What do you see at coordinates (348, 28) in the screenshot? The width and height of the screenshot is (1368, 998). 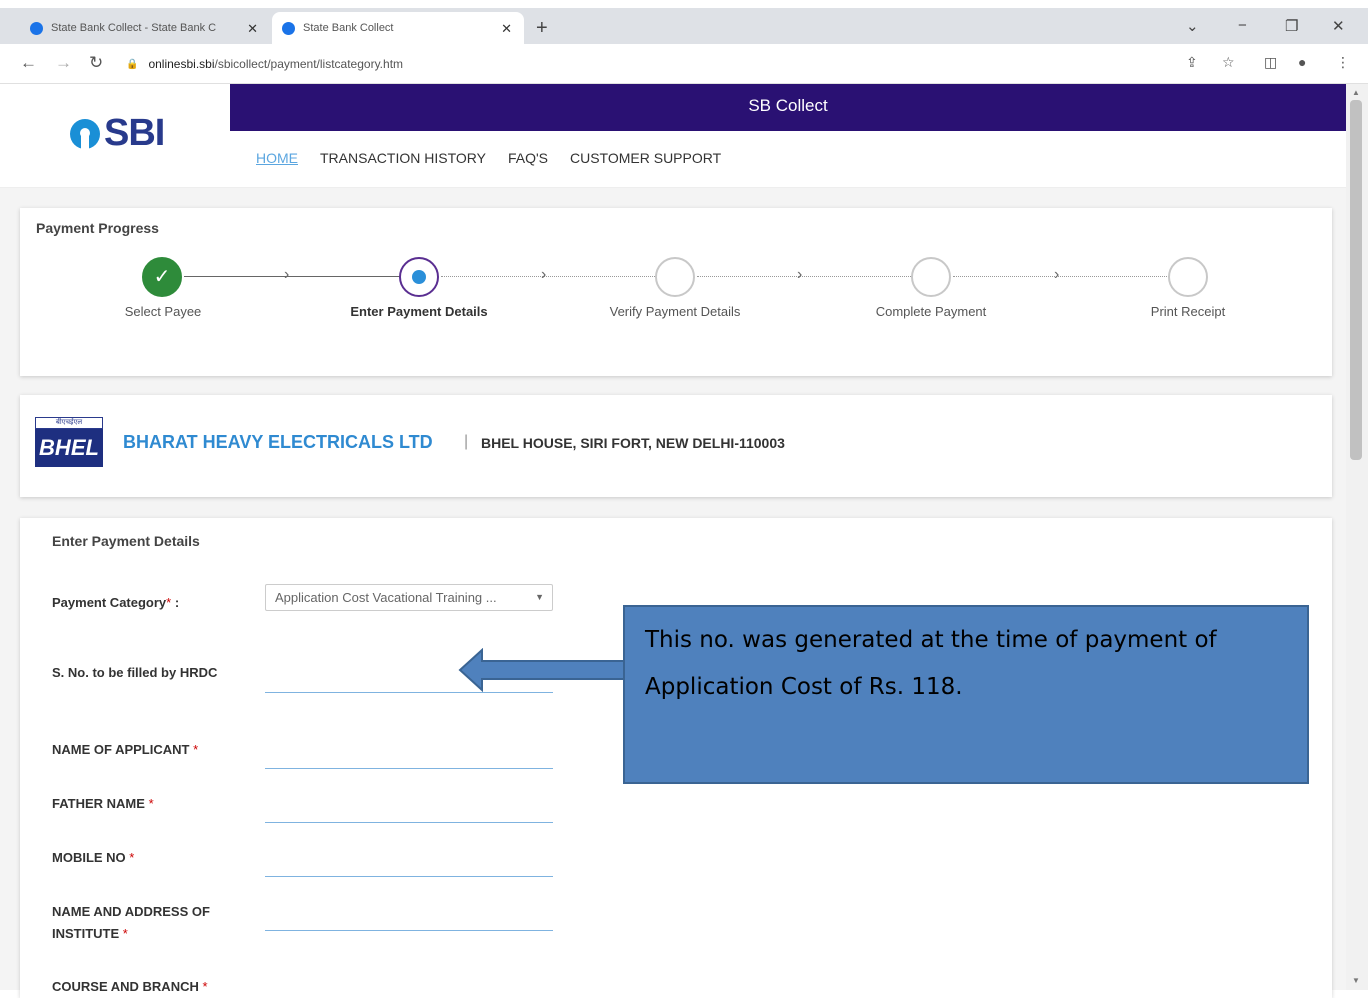 I see `tab-title: State Bank Collect` at bounding box center [348, 28].